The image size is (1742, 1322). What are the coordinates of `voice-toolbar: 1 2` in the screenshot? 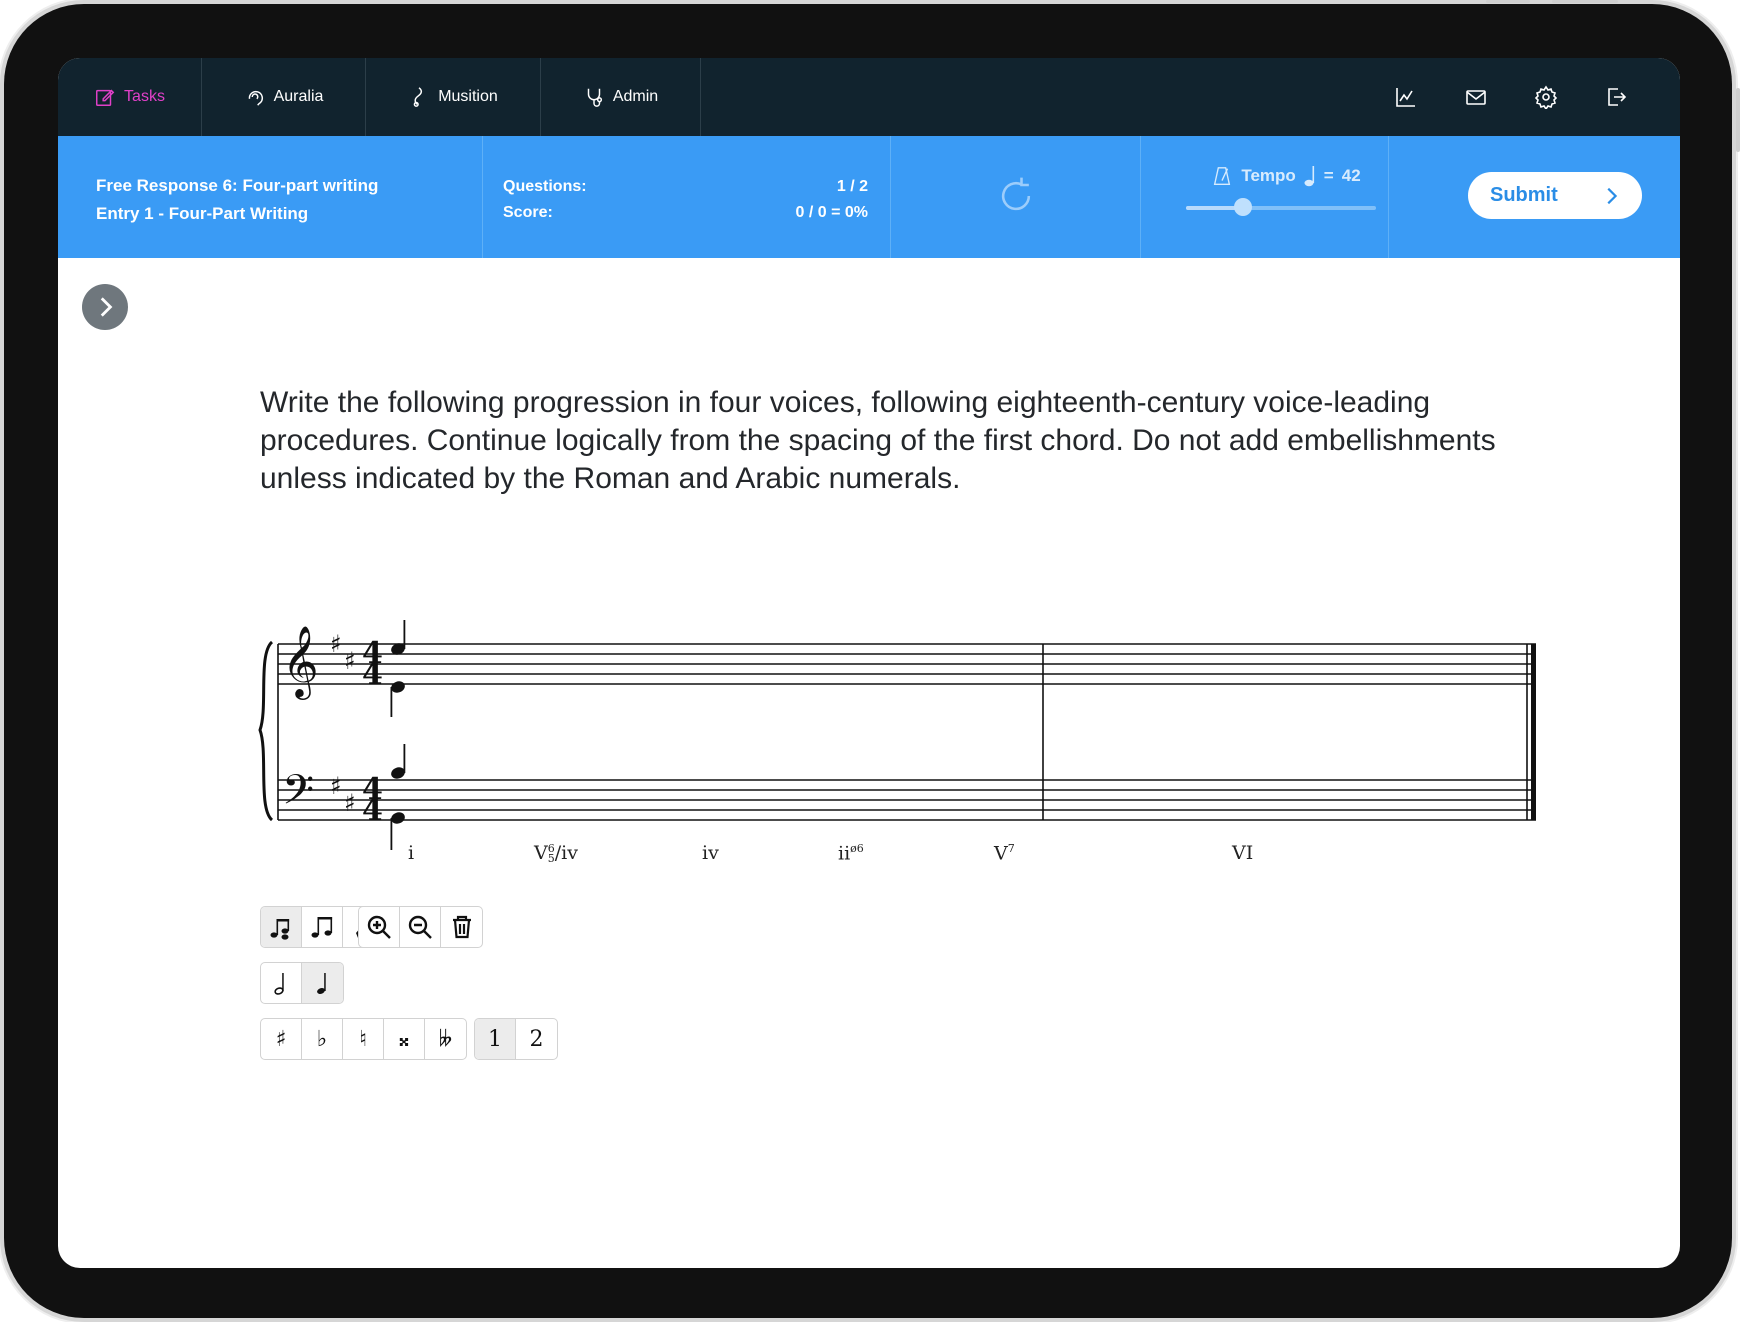 It's located at (516, 1039).